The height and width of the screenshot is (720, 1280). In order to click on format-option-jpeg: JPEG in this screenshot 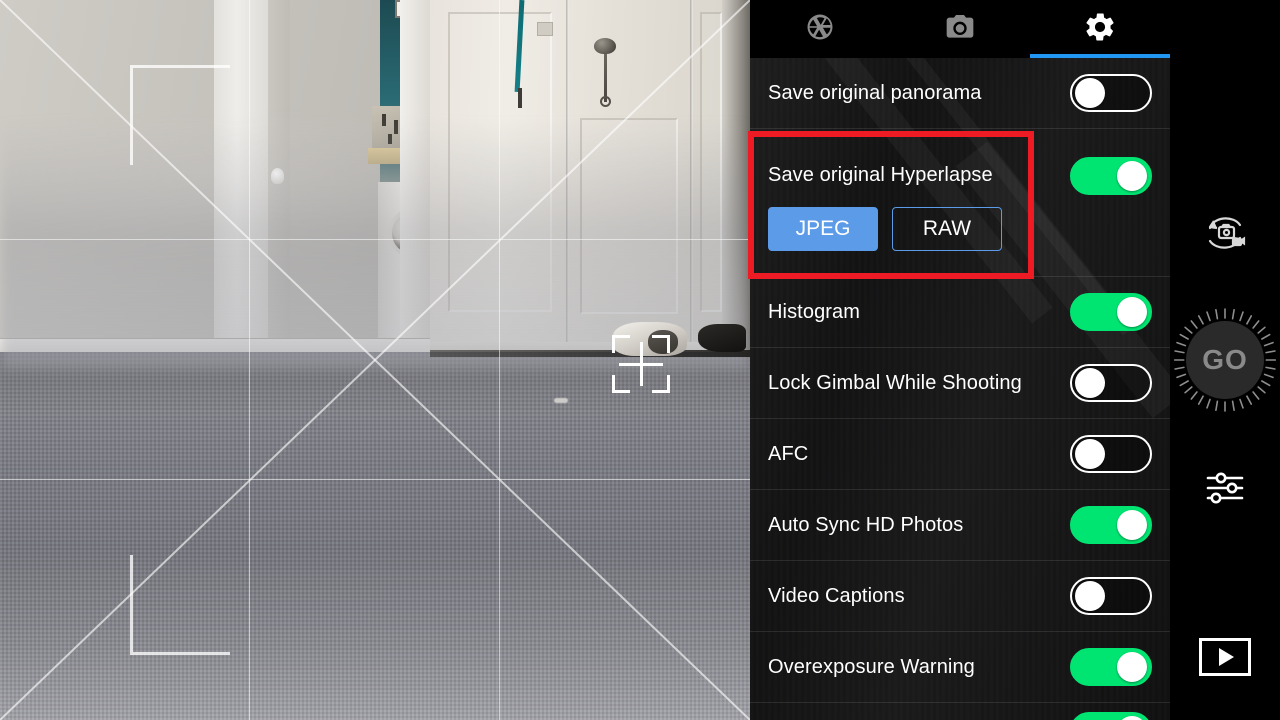, I will do `click(823, 228)`.